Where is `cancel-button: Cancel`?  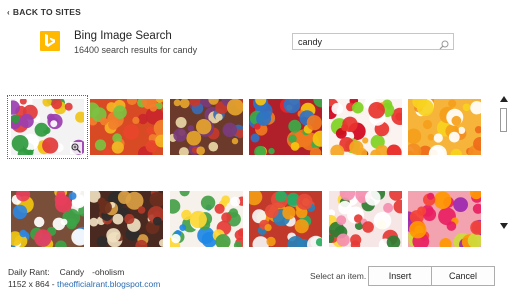 cancel-button: Cancel is located at coordinates (463, 276).